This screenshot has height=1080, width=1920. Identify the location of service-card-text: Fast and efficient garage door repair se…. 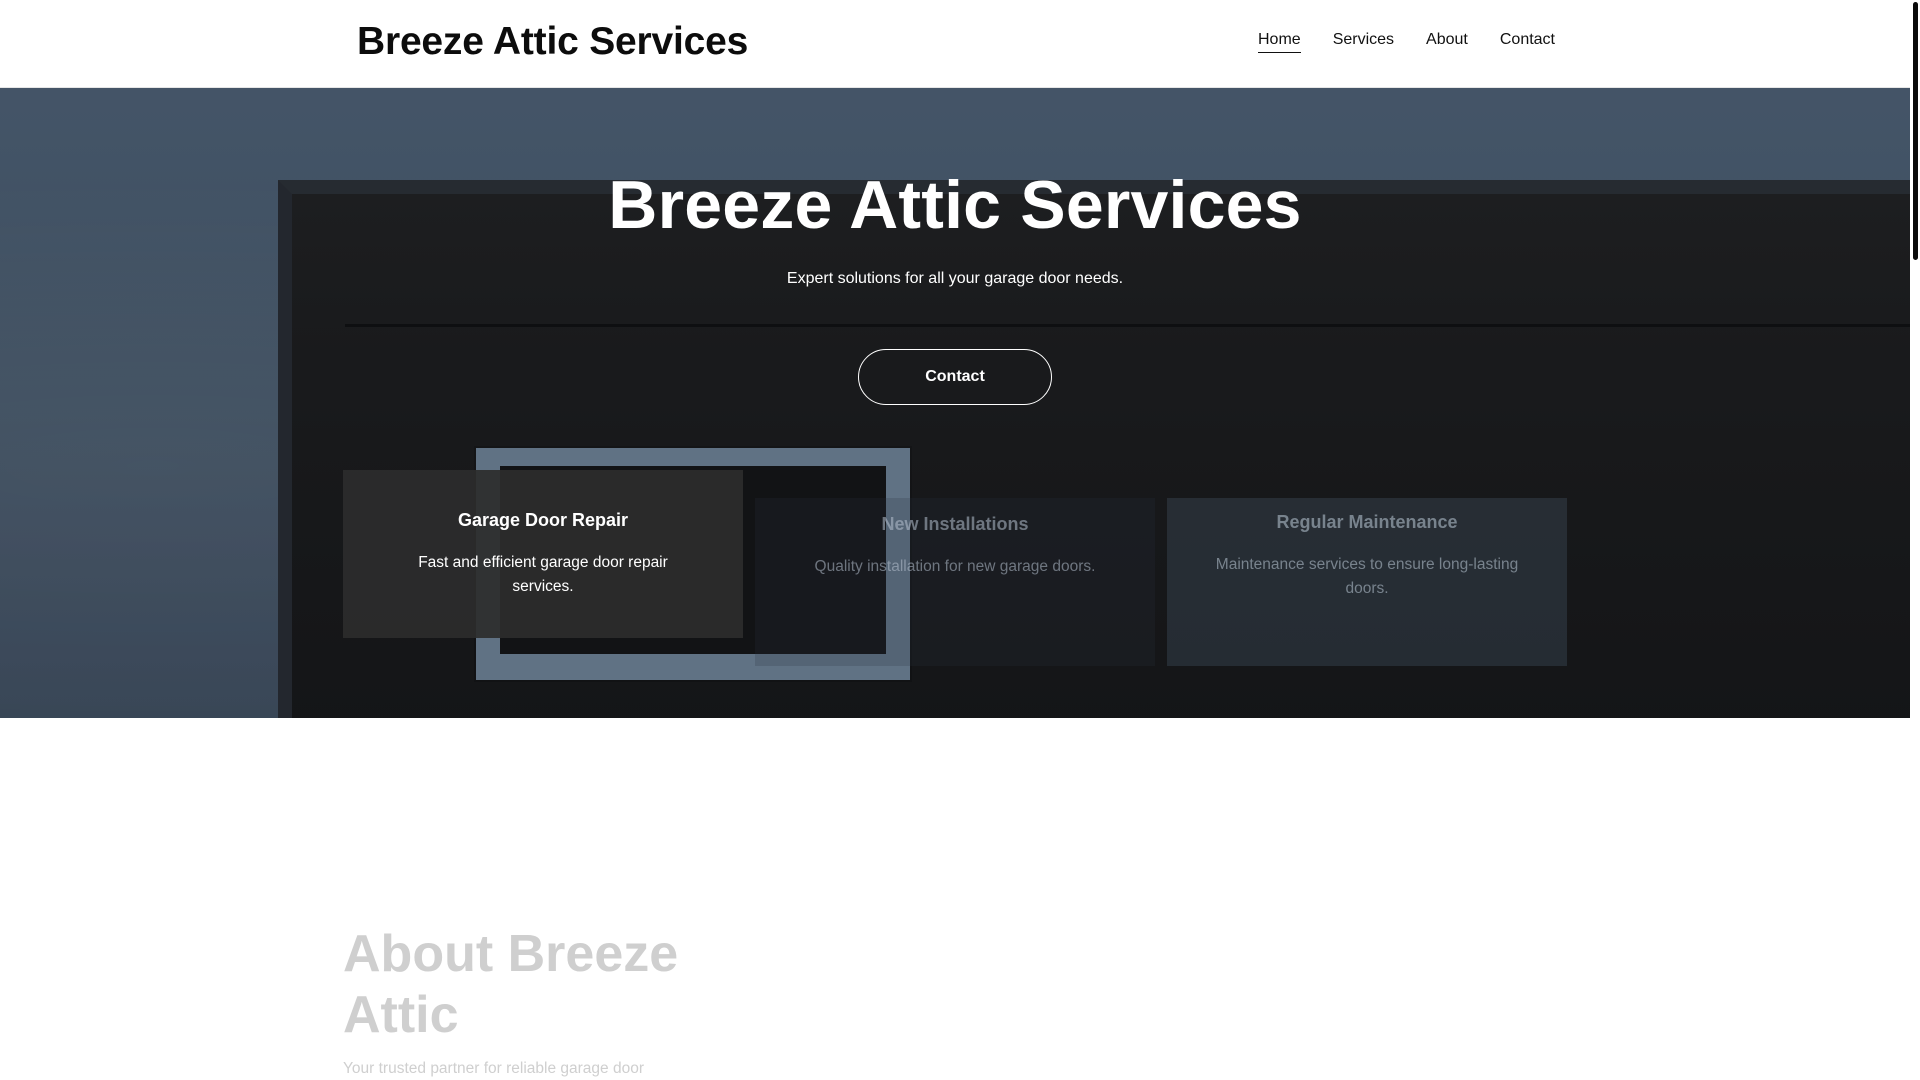
(543, 574).